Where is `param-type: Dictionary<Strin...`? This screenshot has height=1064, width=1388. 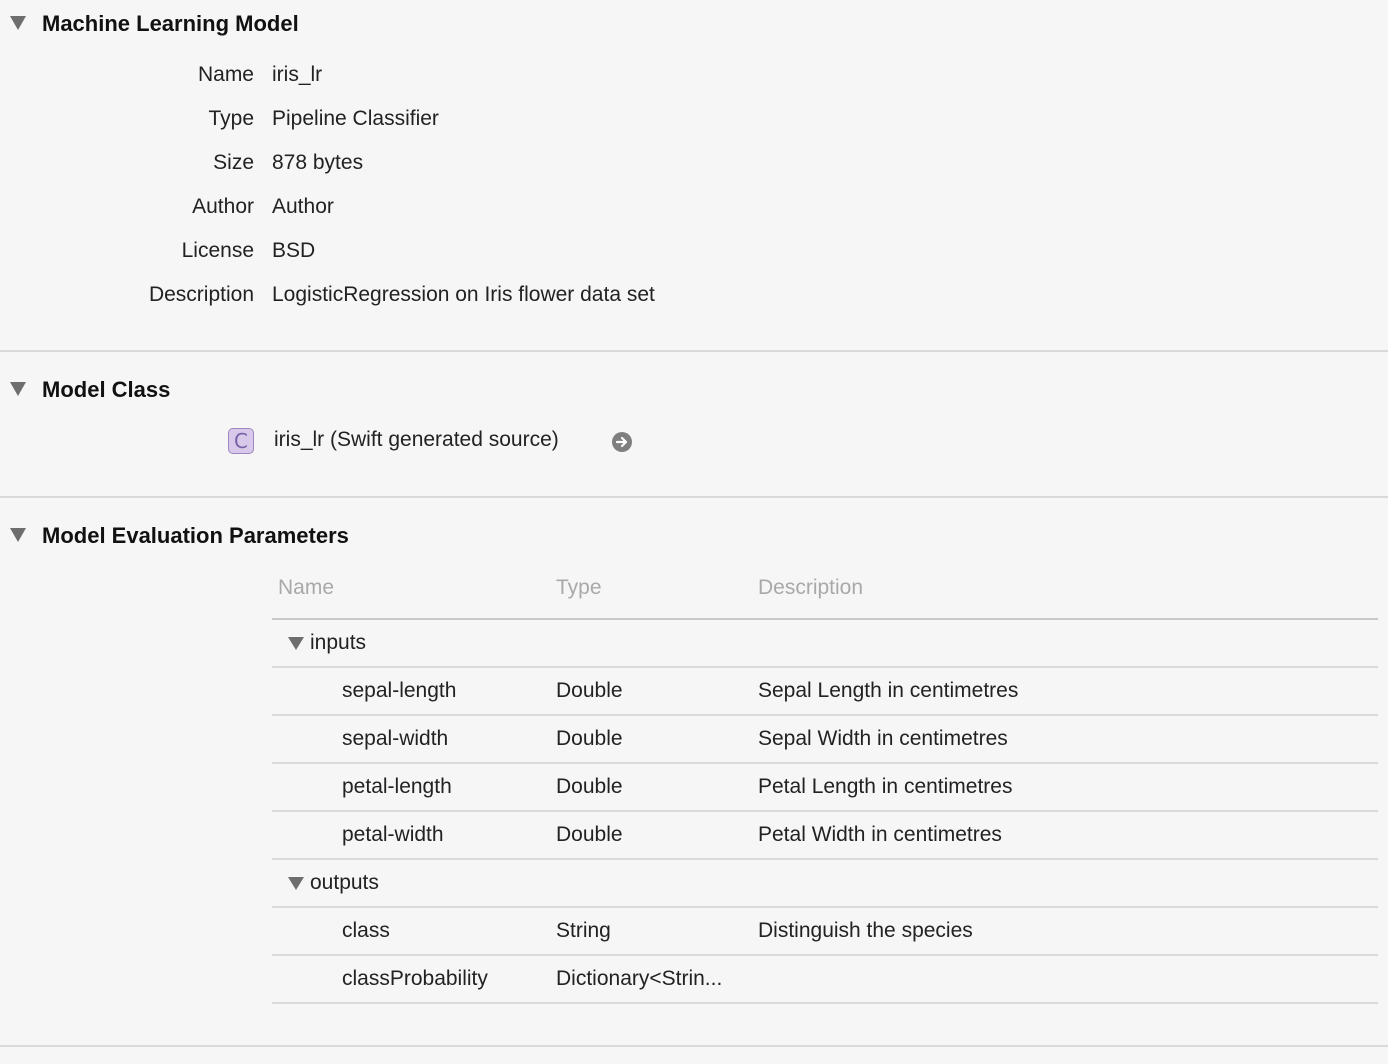 param-type: Dictionary<Strin... is located at coordinates (639, 978).